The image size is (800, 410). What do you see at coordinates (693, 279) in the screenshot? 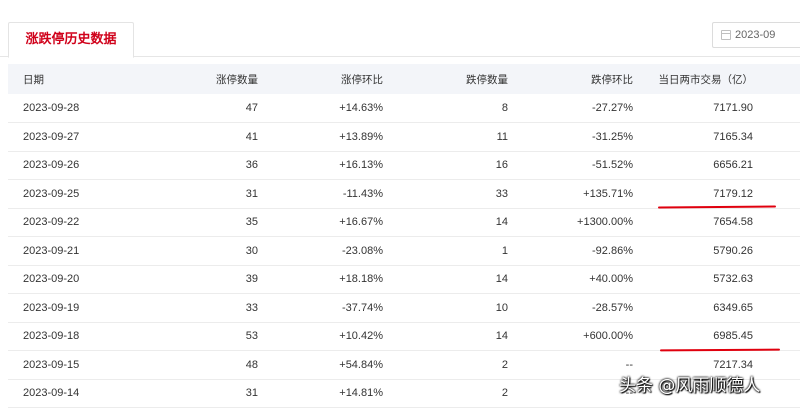
I see `cell-turnover: 5732.63` at bounding box center [693, 279].